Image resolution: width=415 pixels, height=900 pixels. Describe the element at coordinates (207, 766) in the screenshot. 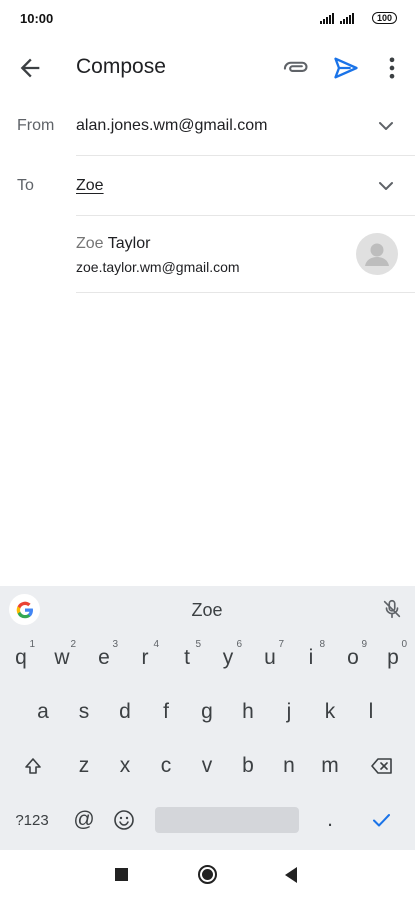

I see `key-v: v` at that location.